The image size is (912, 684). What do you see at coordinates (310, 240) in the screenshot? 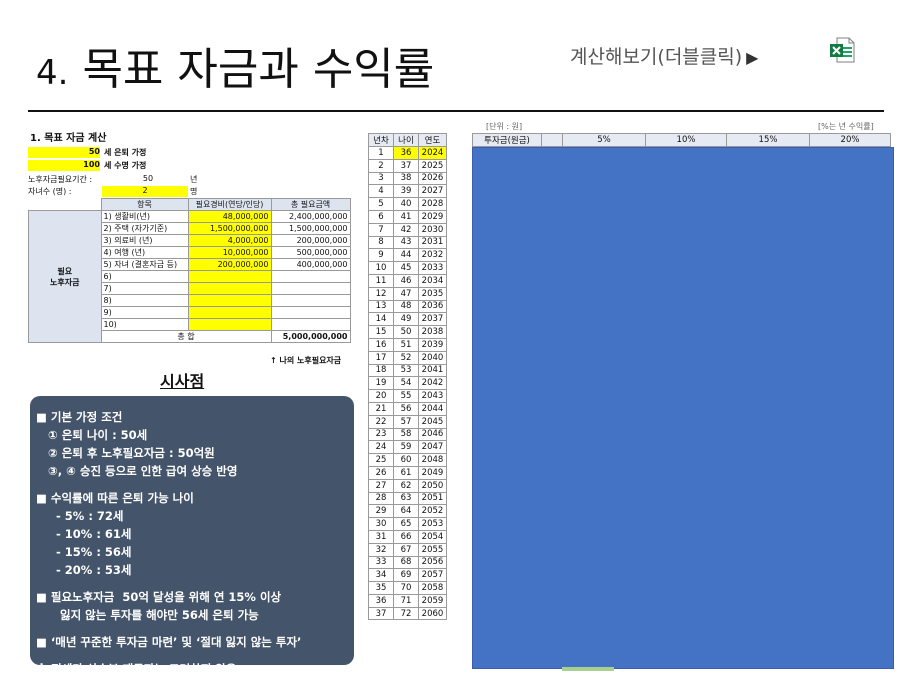
I see `total-cell: 200,000,000` at bounding box center [310, 240].